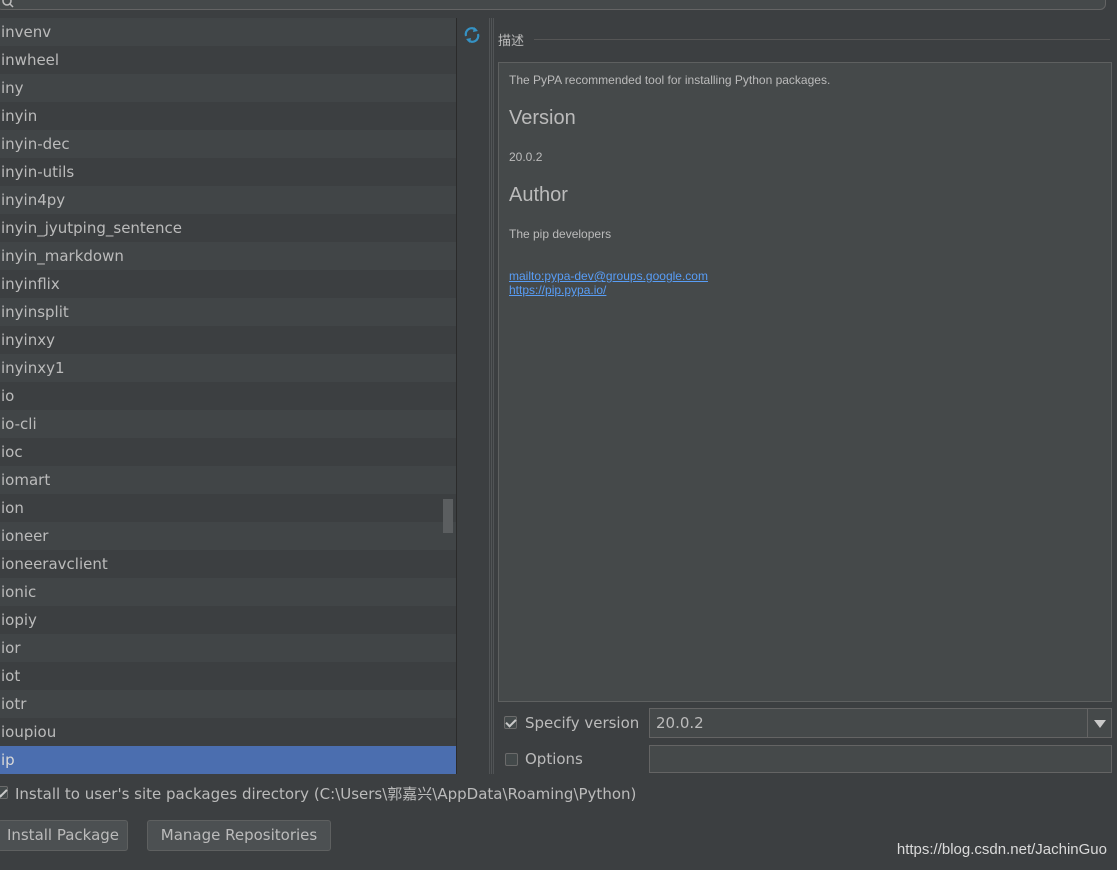 This screenshot has height=870, width=1117. What do you see at coordinates (228, 32) in the screenshot?
I see `package-row: invenv` at bounding box center [228, 32].